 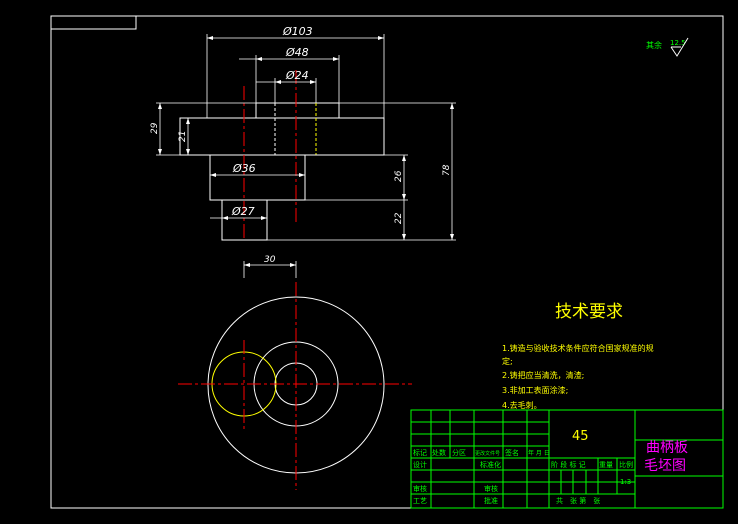 I want to click on top-view, so click(x=295, y=386).